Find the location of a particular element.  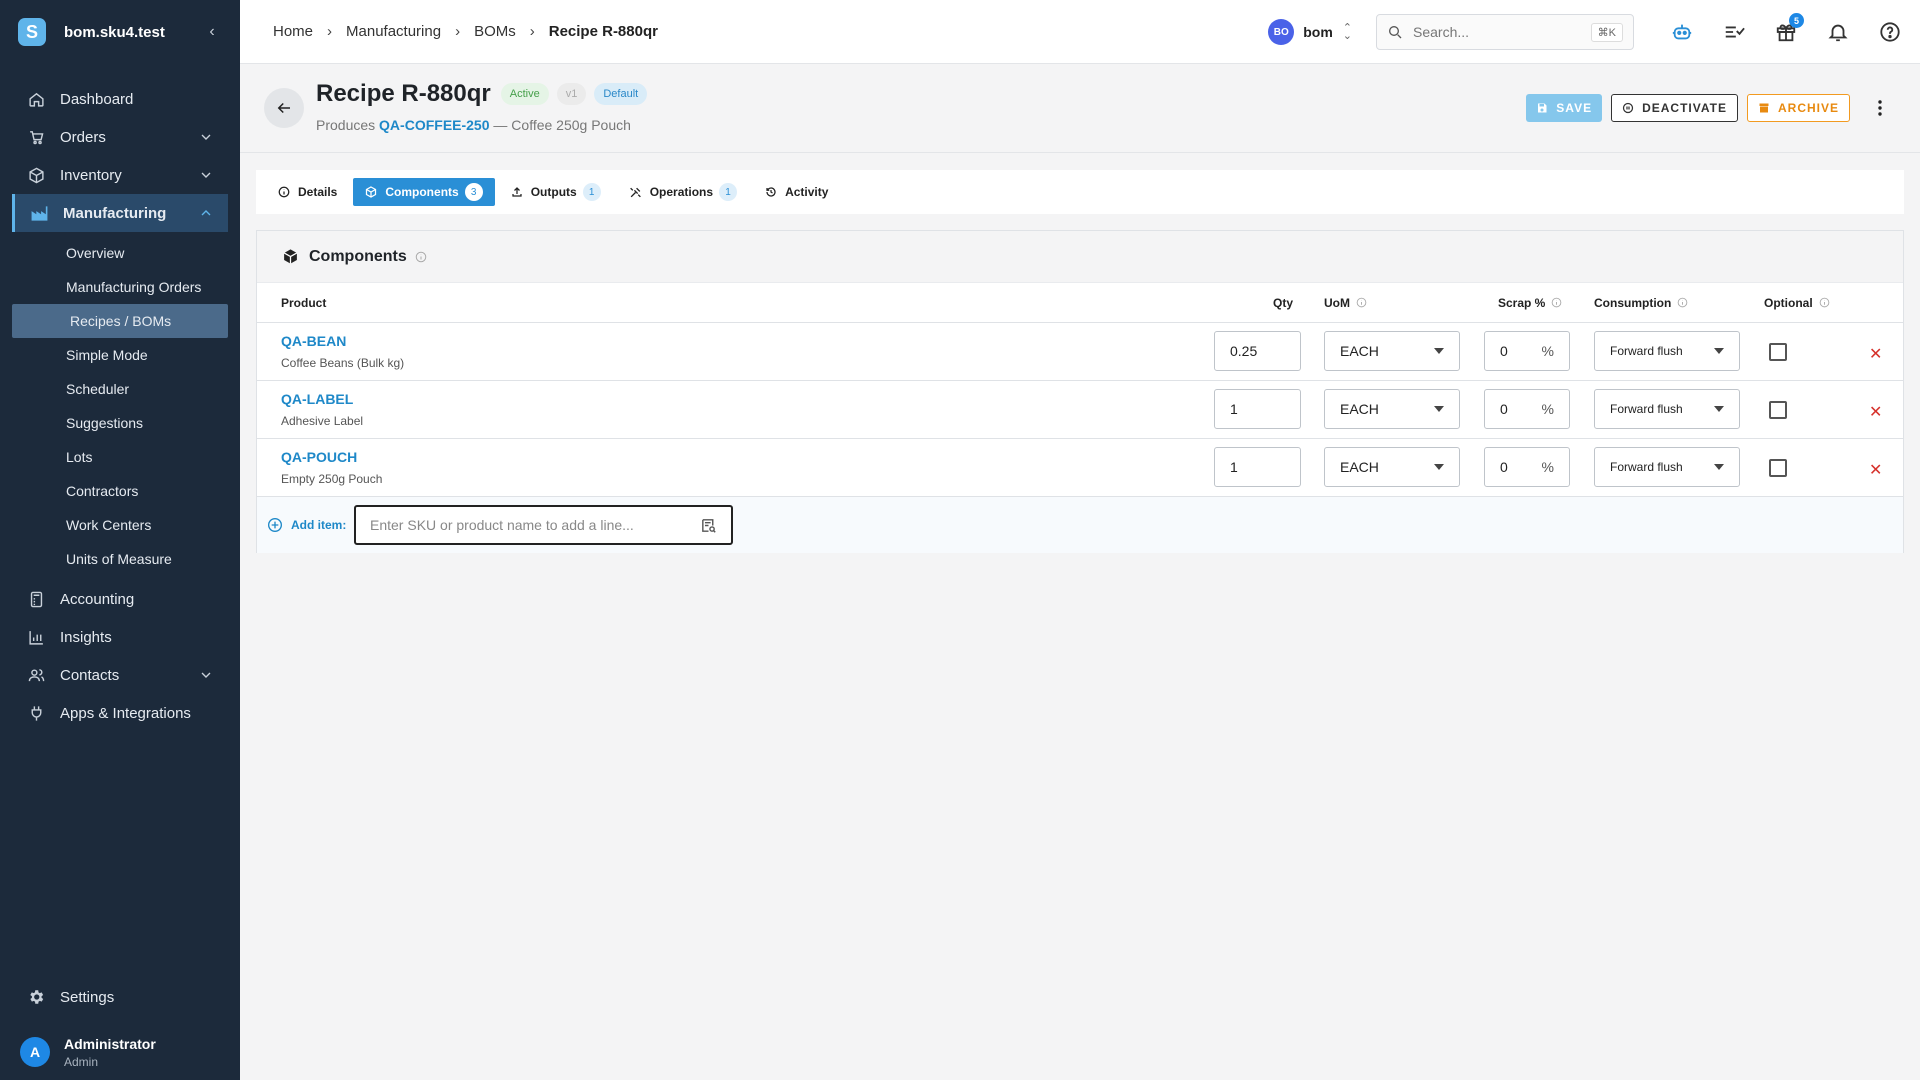

robot-icon is located at coordinates (1682, 32).